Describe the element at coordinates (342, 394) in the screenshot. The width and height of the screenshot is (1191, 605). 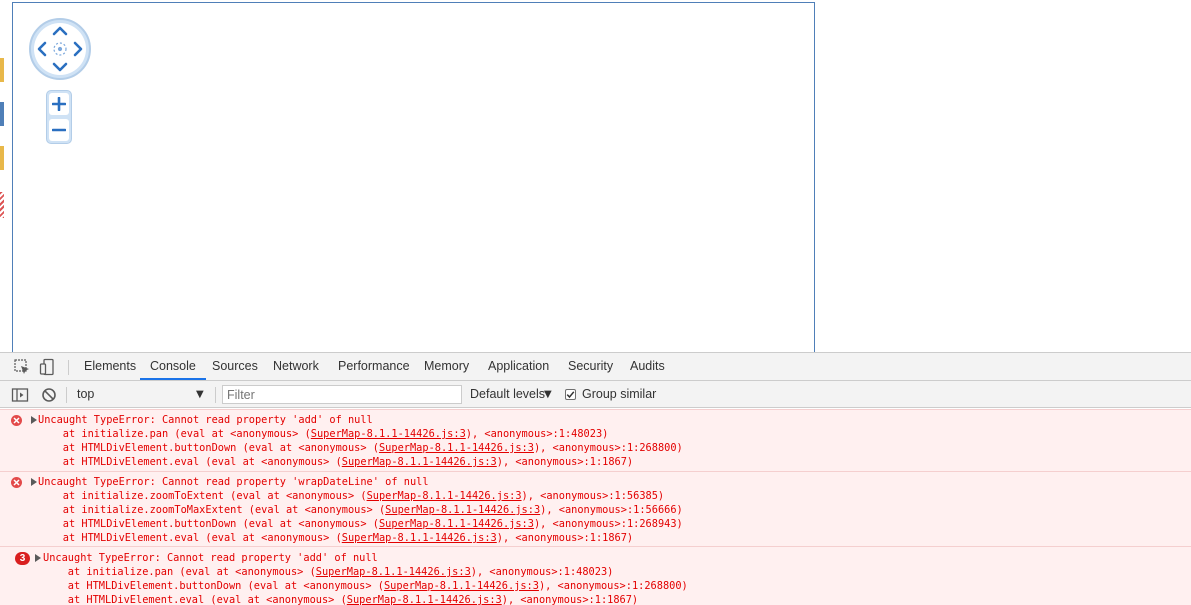
I see `filter-input` at that location.